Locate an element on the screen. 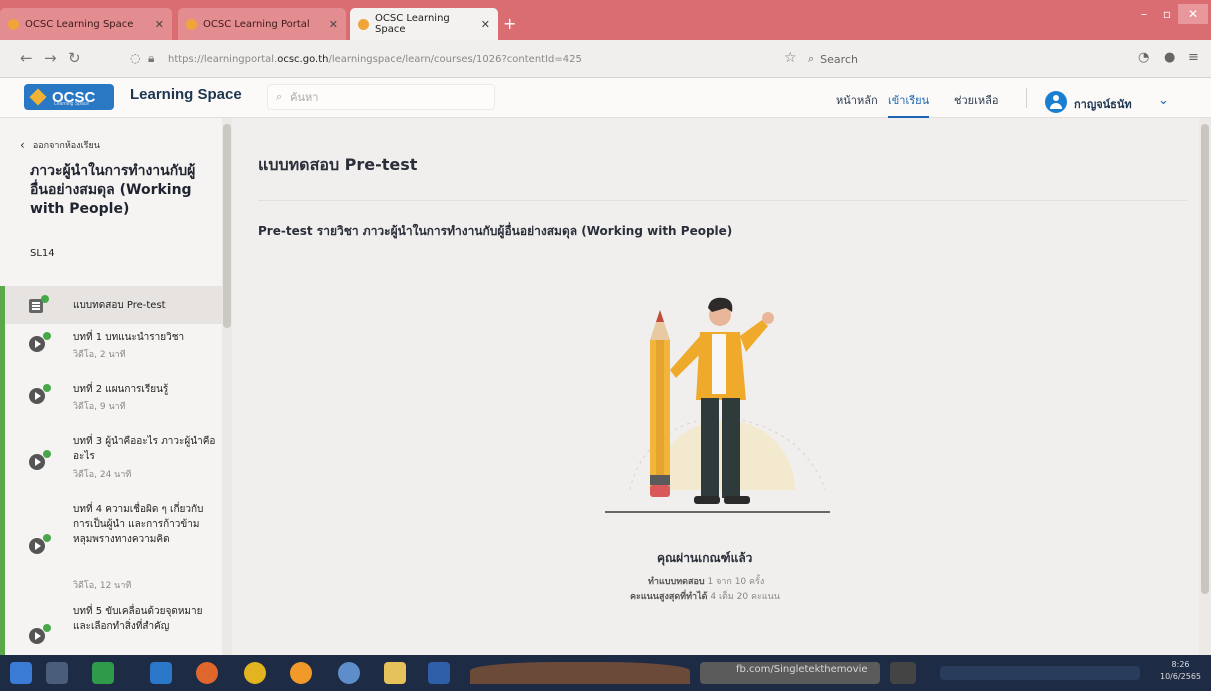 Image resolution: width=1211 pixels, height=691 pixels. logo-mark-icon is located at coordinates (38, 97).